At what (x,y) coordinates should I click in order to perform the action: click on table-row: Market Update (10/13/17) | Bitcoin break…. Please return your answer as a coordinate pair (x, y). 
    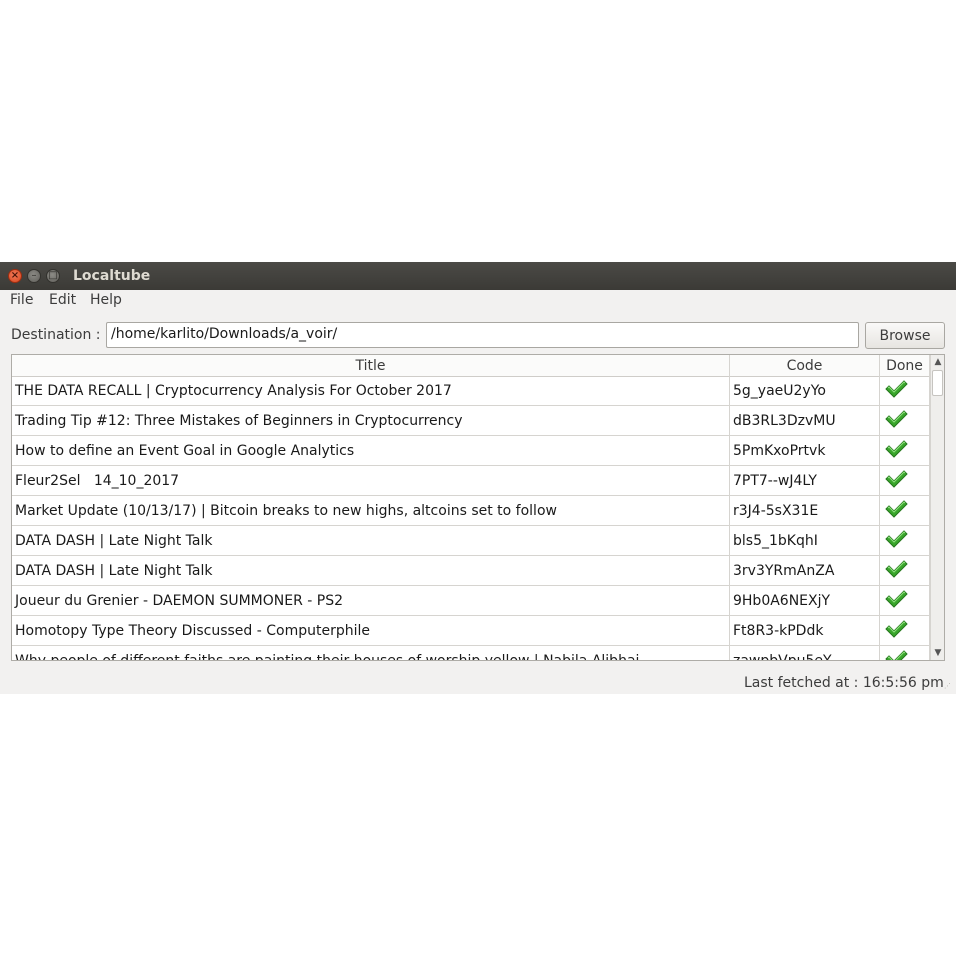
    Looking at the image, I should click on (471, 511).